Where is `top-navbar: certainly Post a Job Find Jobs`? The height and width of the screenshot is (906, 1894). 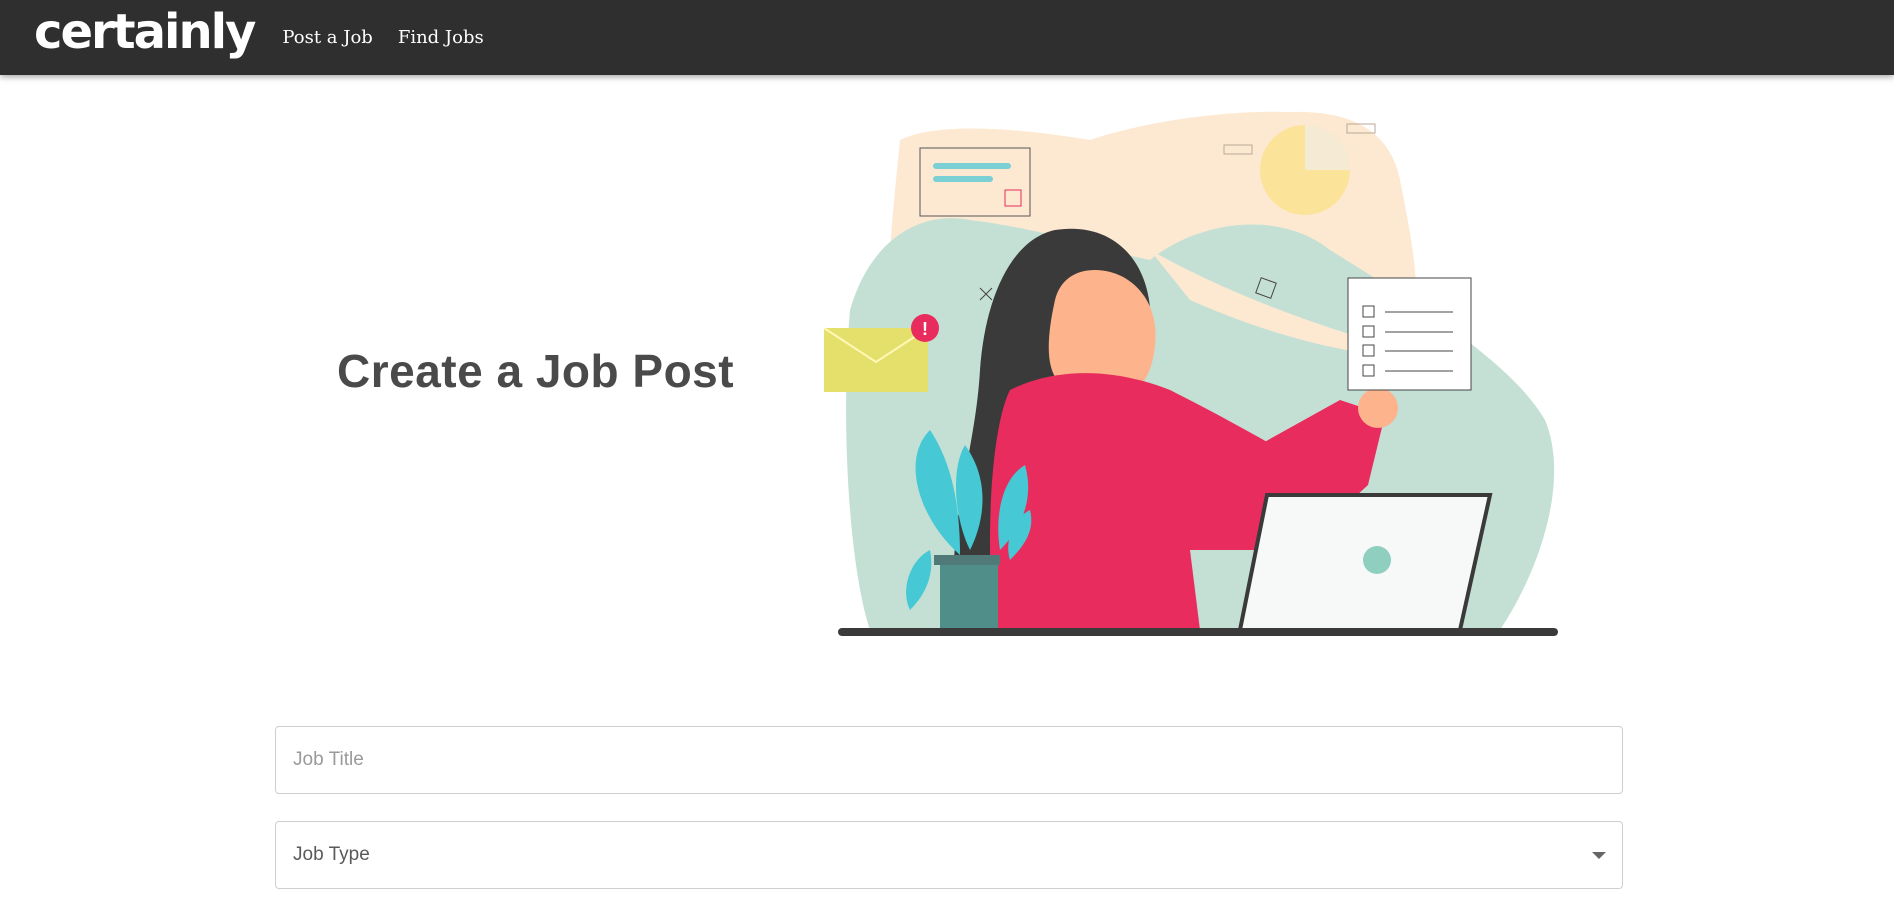 top-navbar: certainly Post a Job Find Jobs is located at coordinates (947, 37).